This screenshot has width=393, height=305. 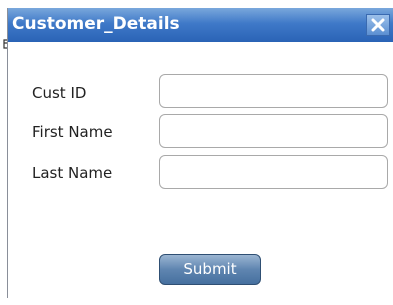 What do you see at coordinates (200, 25) in the screenshot?
I see `title-bar: Customer_Details` at bounding box center [200, 25].